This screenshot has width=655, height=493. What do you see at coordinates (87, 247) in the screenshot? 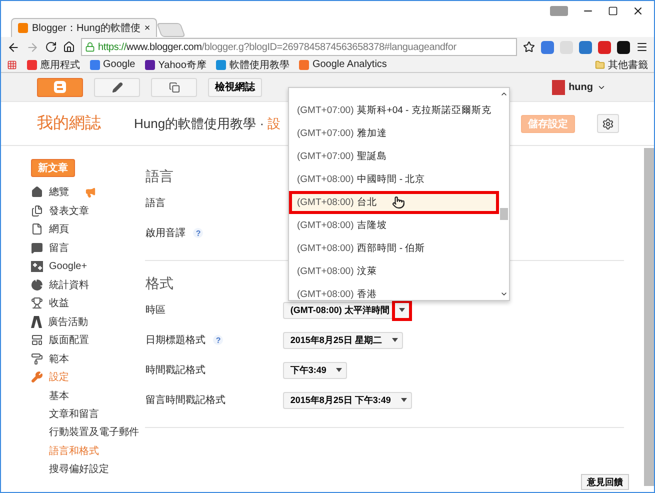
I see `sidebar-item: 留言` at bounding box center [87, 247].